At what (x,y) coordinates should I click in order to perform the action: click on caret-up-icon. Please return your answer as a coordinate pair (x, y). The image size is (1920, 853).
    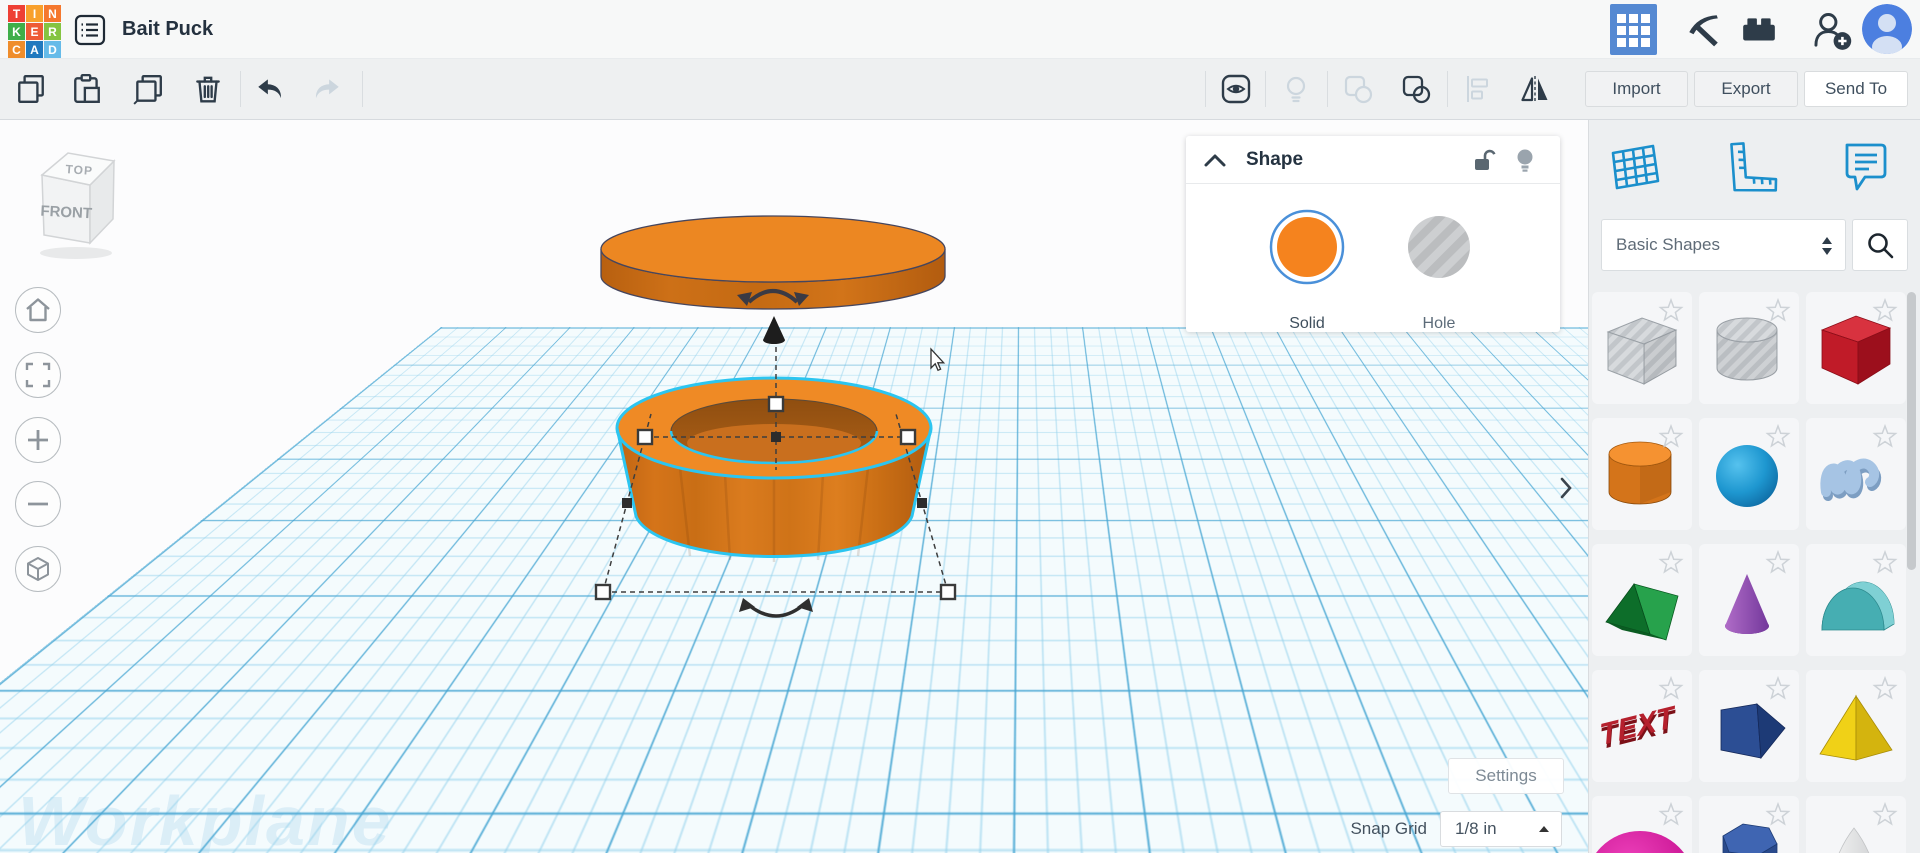
    Looking at the image, I should click on (1544, 829).